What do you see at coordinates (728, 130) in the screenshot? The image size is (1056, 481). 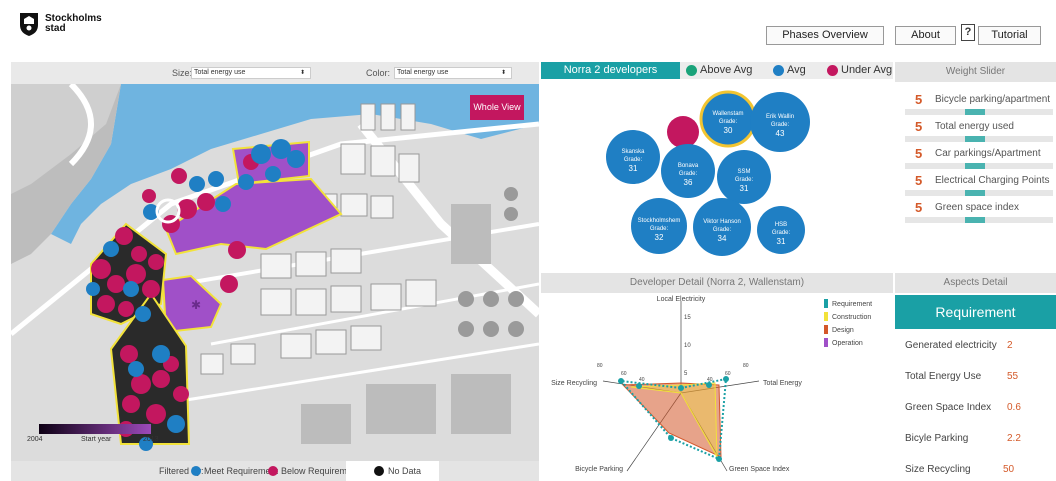 I see `developer-grade: 30` at bounding box center [728, 130].